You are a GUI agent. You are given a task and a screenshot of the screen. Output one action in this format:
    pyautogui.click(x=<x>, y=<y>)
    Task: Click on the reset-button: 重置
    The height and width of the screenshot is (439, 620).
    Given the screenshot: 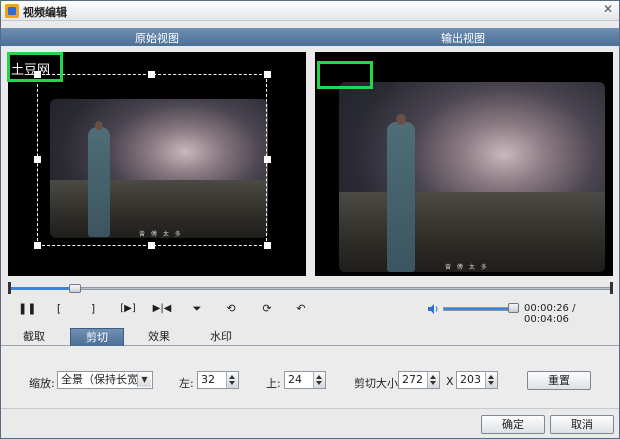 What is the action you would take?
    pyautogui.click(x=559, y=380)
    